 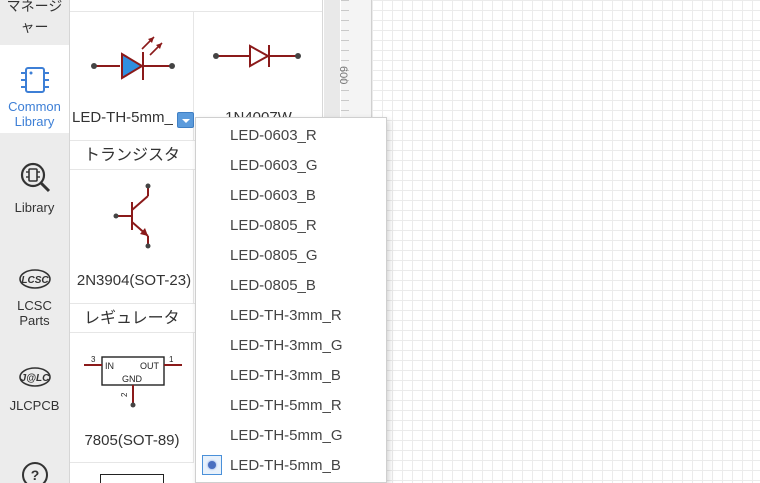 I want to click on dropdown-option-label: LED-0603_G, so click(x=274, y=165).